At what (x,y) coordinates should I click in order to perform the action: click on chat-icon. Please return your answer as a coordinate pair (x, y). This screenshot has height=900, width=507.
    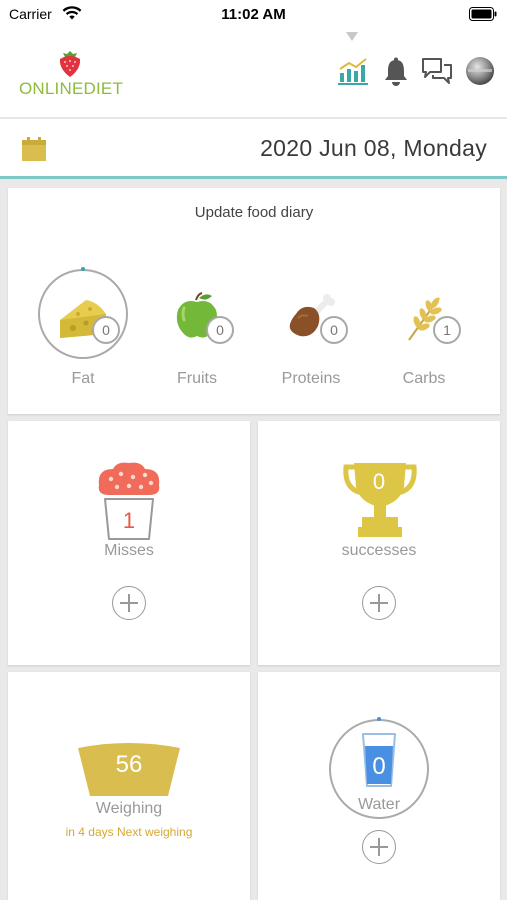
    Looking at the image, I should click on (437, 73).